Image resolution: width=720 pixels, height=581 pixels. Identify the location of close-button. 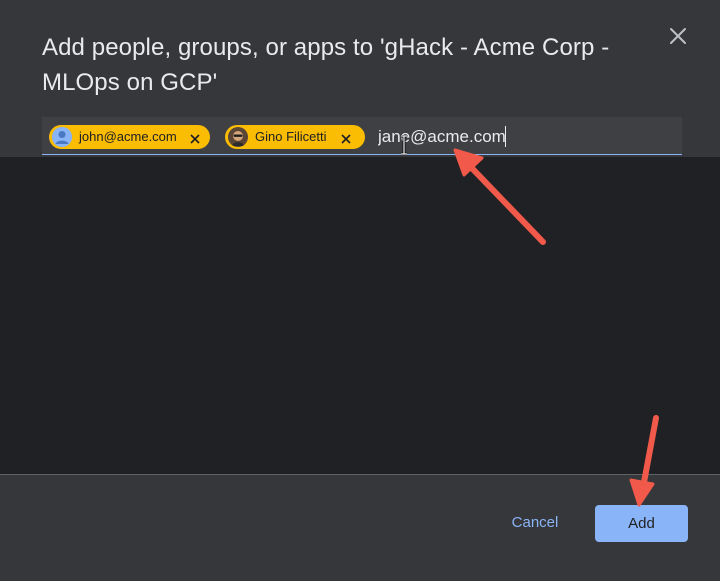
(678, 36).